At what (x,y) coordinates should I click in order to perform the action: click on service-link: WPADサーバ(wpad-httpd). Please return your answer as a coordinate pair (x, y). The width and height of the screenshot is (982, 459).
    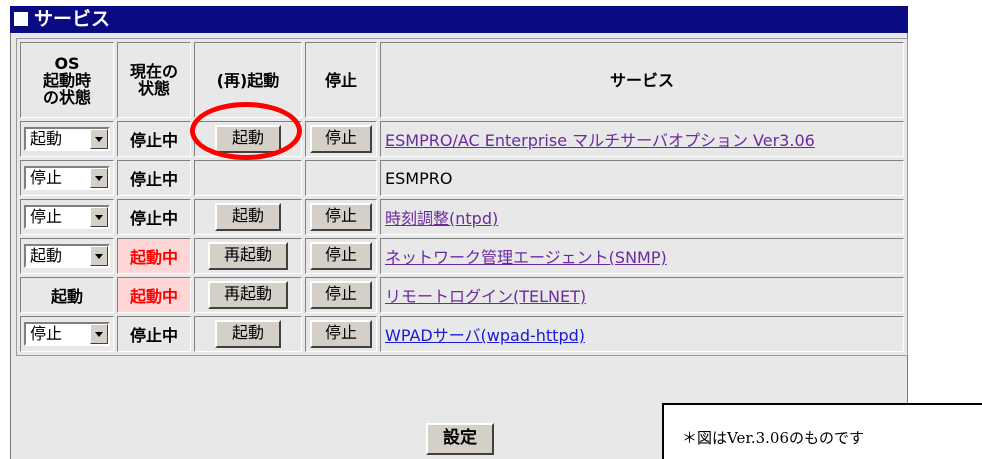
    Looking at the image, I should click on (485, 335).